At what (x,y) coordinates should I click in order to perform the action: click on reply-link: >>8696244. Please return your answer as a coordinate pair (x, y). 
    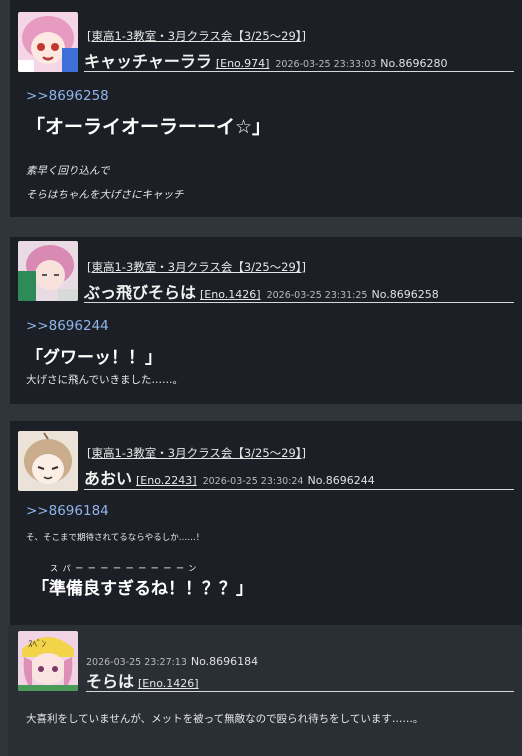
    Looking at the image, I should click on (67, 326).